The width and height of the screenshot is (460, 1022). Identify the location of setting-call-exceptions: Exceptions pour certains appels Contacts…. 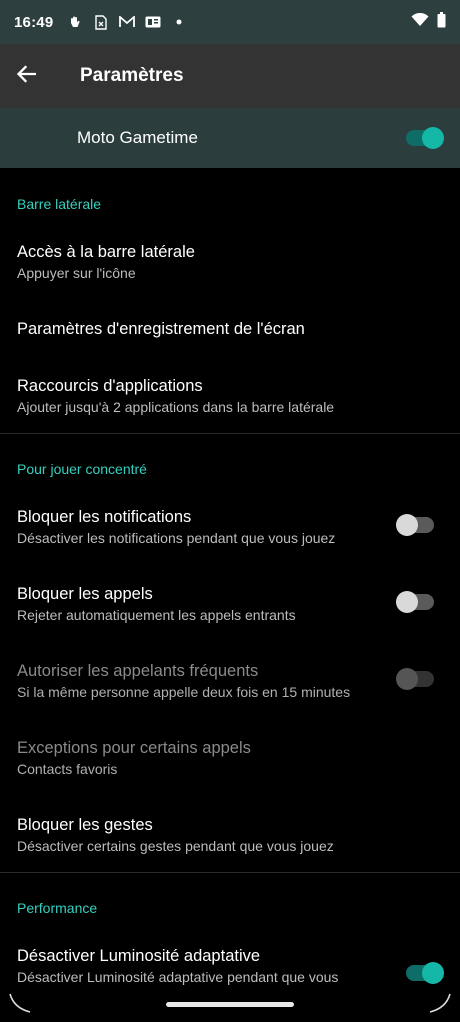
(207, 758).